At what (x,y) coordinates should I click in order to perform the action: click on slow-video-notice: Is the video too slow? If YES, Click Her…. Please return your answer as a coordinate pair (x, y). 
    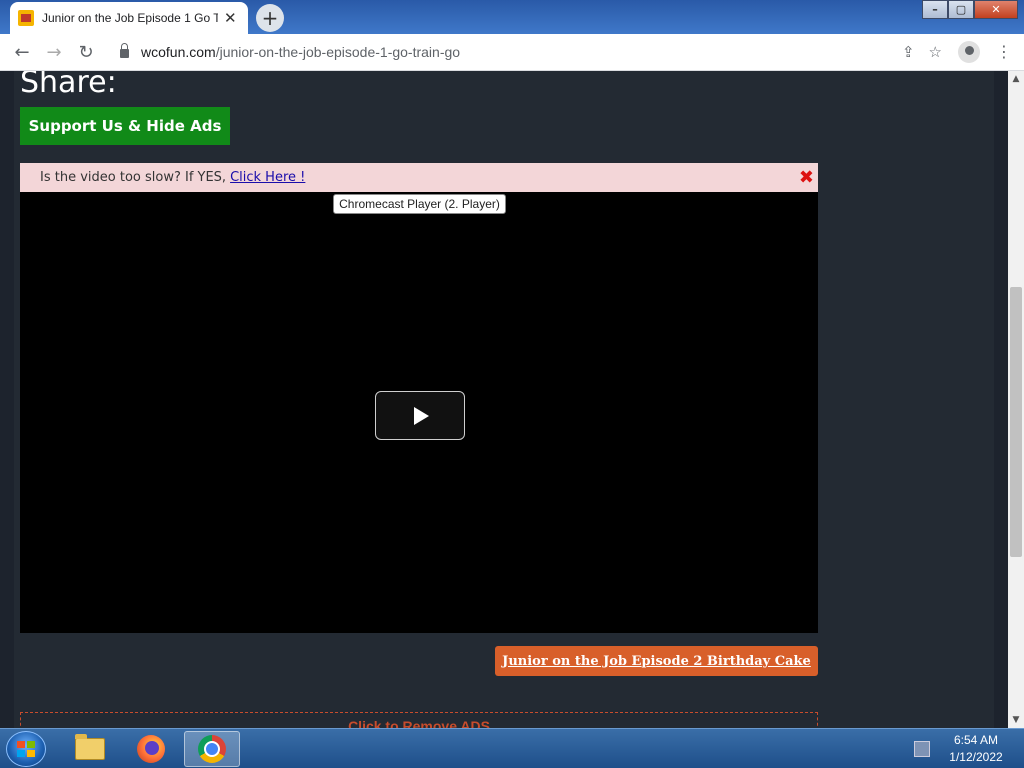
    Looking at the image, I should click on (419, 177).